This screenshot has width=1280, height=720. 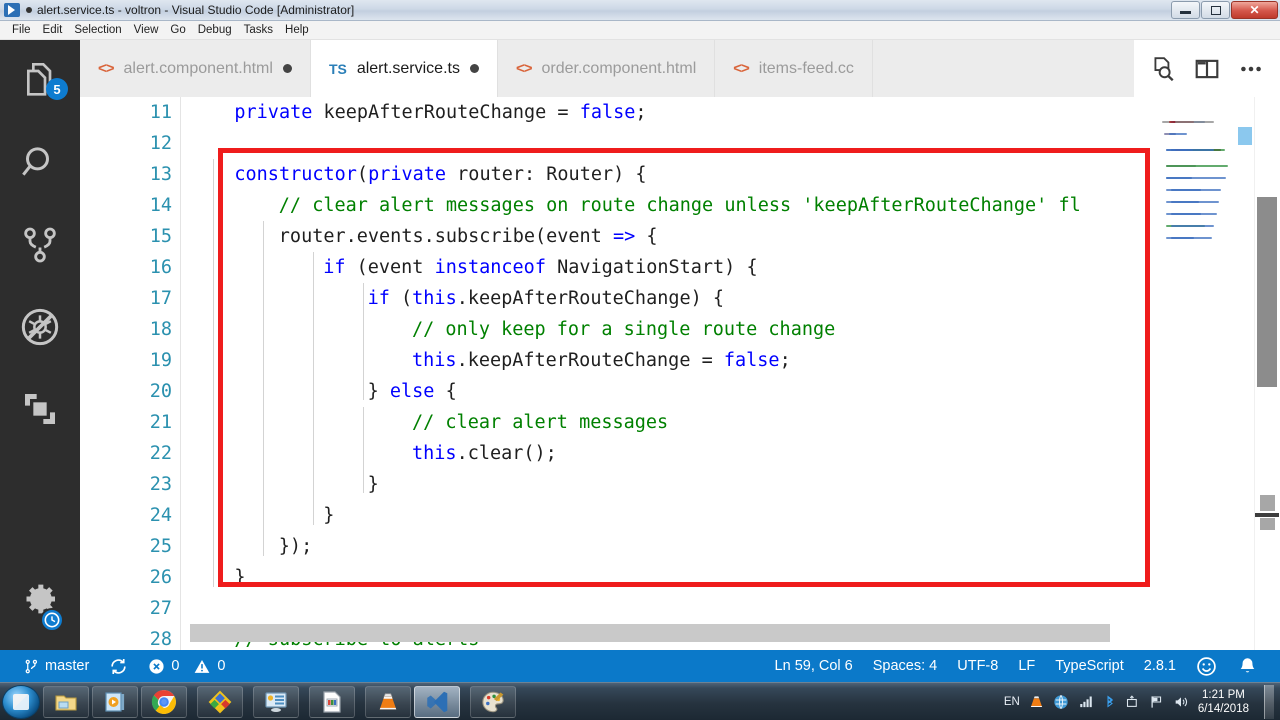 What do you see at coordinates (1207, 69) in the screenshot?
I see `split-editor-icon` at bounding box center [1207, 69].